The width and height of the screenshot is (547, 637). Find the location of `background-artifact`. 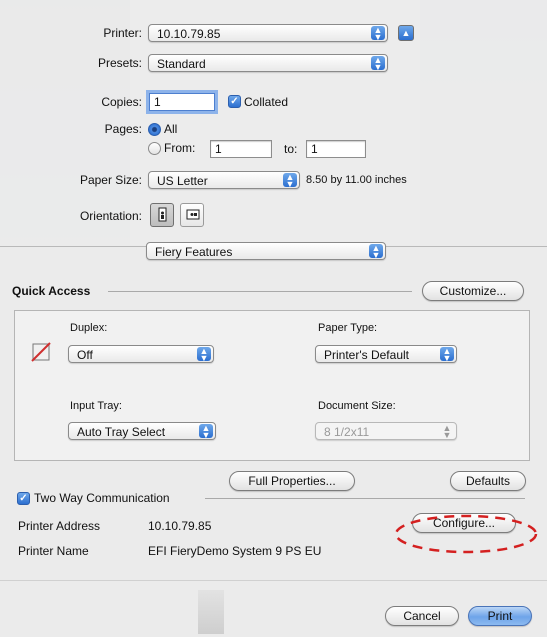

background-artifact is located at coordinates (211, 612).